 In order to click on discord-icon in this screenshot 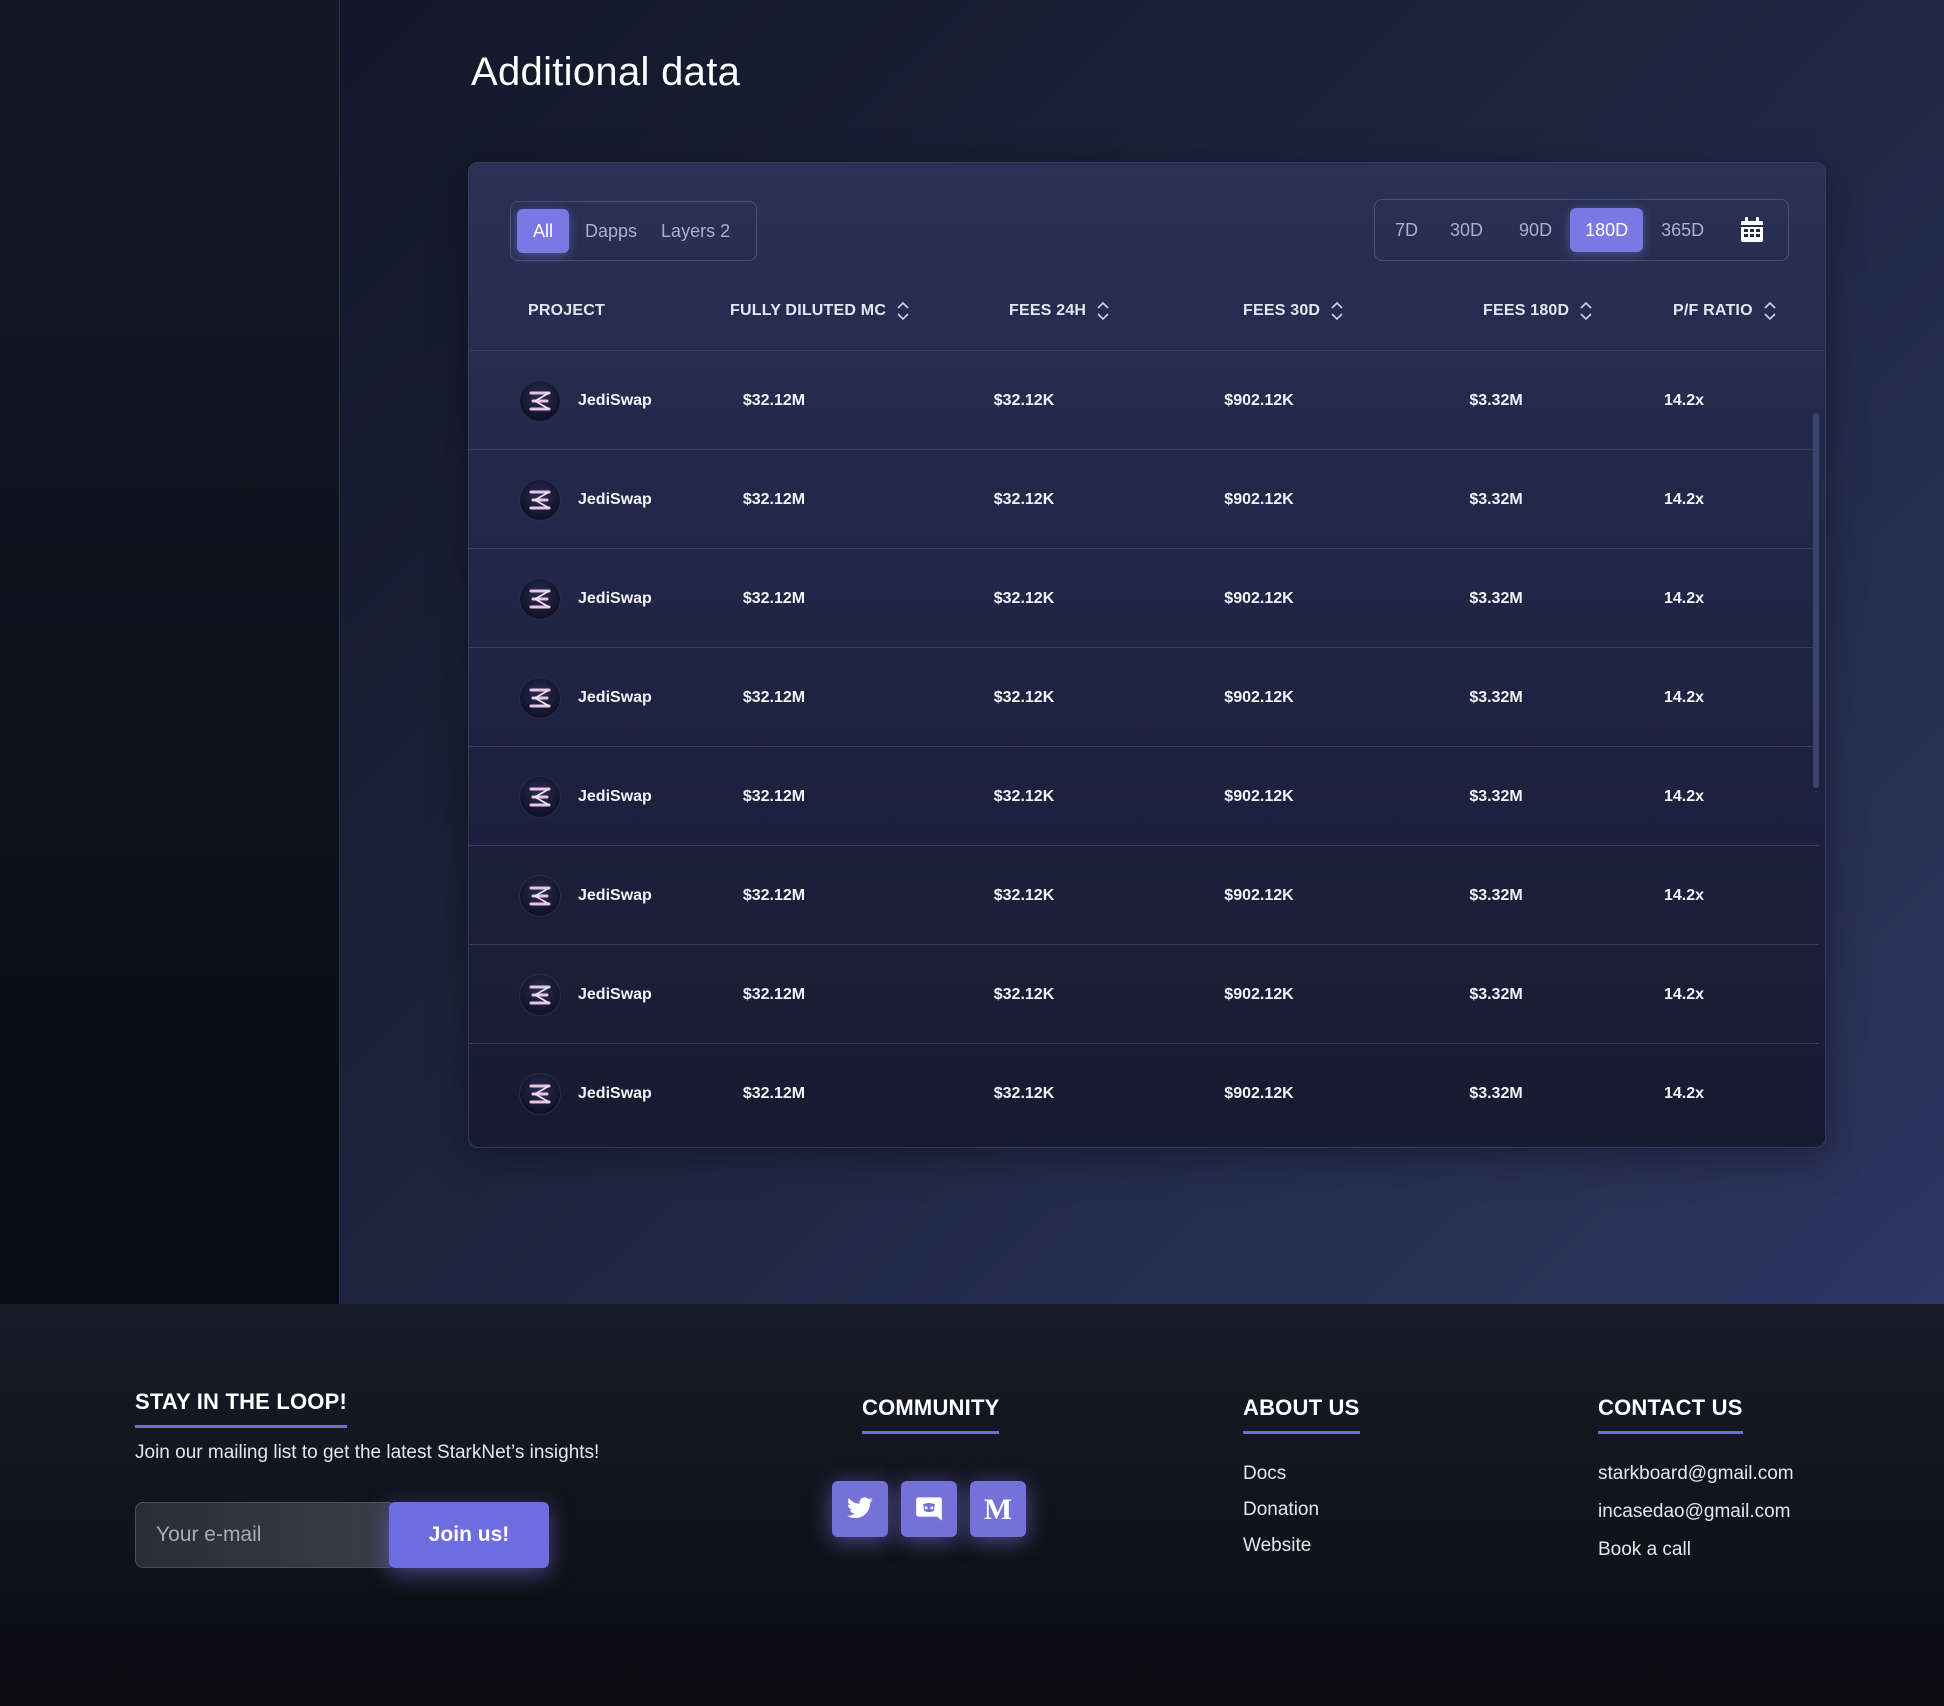, I will do `click(929, 1509)`.